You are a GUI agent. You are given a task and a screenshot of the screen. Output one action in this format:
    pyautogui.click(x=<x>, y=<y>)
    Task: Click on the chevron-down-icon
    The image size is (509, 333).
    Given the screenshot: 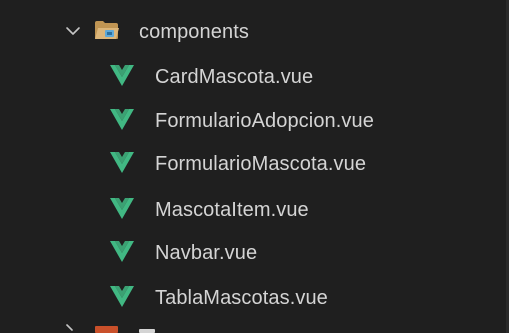 What is the action you would take?
    pyautogui.click(x=73, y=31)
    